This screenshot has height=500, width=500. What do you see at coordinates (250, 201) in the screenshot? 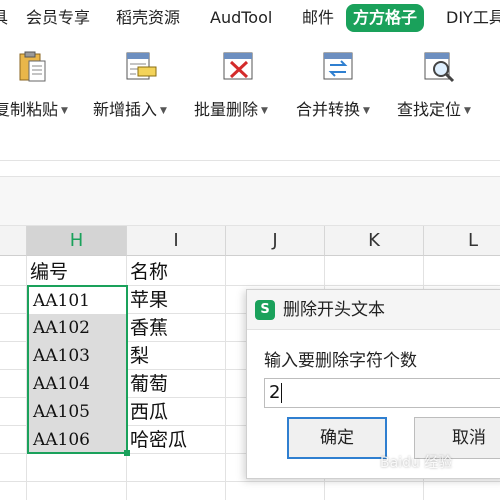
I see `formula-bar-area` at bounding box center [250, 201].